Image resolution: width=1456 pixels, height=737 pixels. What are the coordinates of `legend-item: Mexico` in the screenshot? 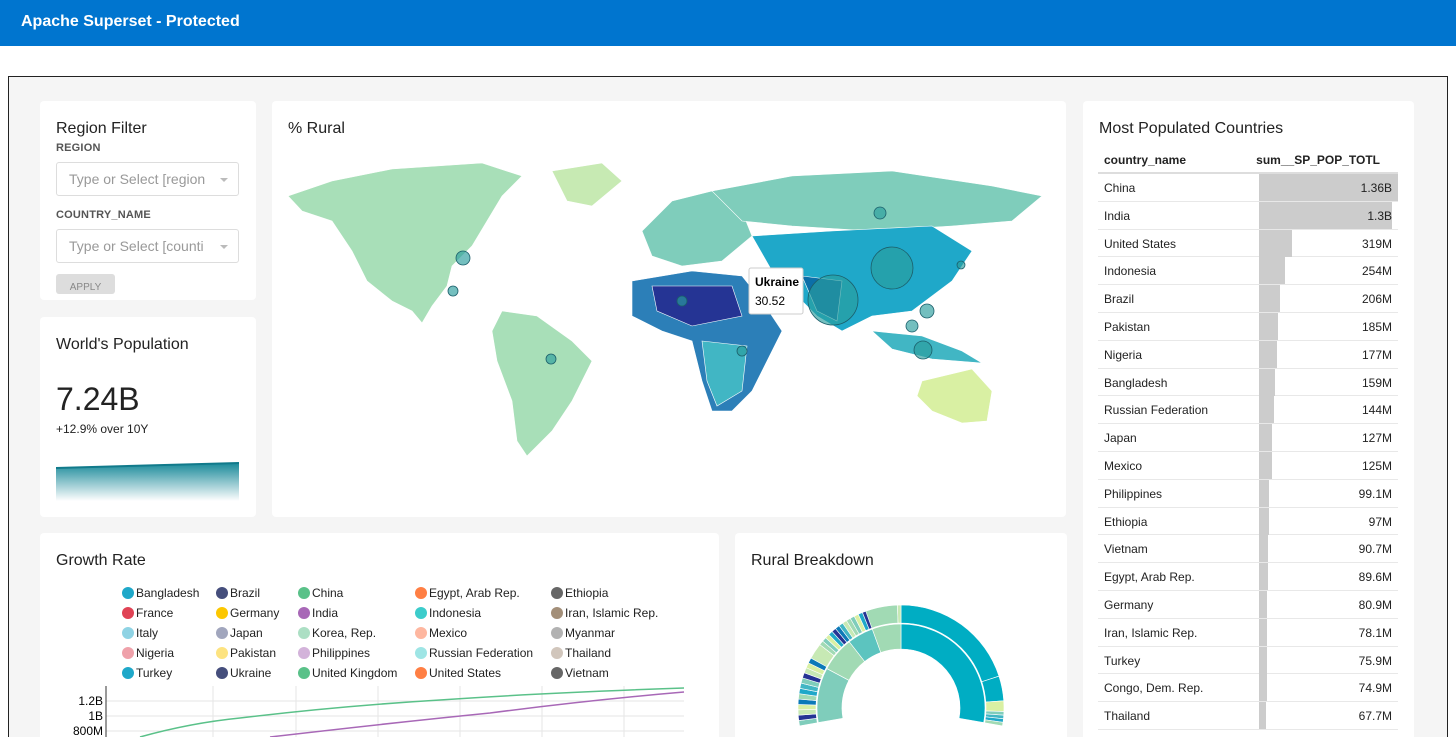 It's located at (441, 633).